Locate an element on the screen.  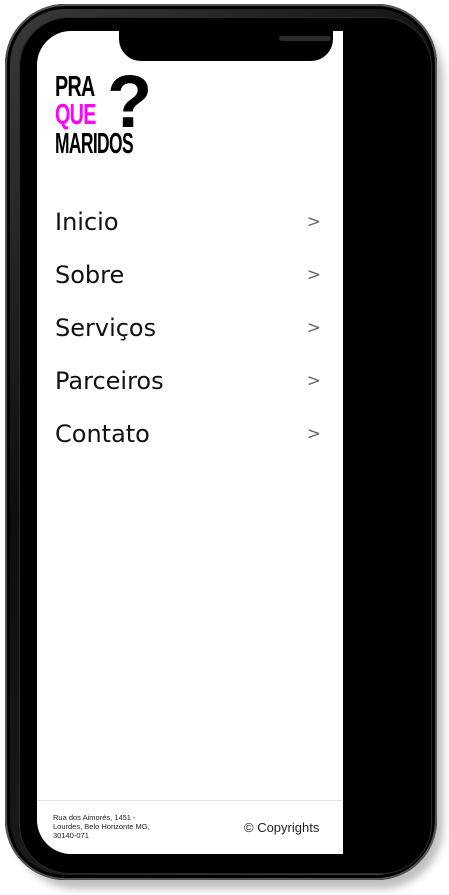
menu-item-label: Contato is located at coordinates (102, 434).